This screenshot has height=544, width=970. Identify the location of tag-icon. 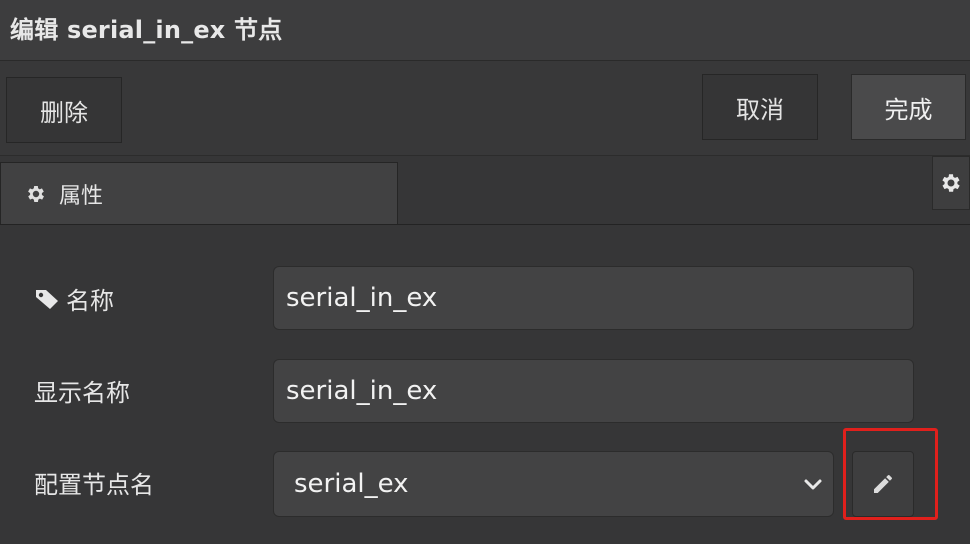
(47, 299).